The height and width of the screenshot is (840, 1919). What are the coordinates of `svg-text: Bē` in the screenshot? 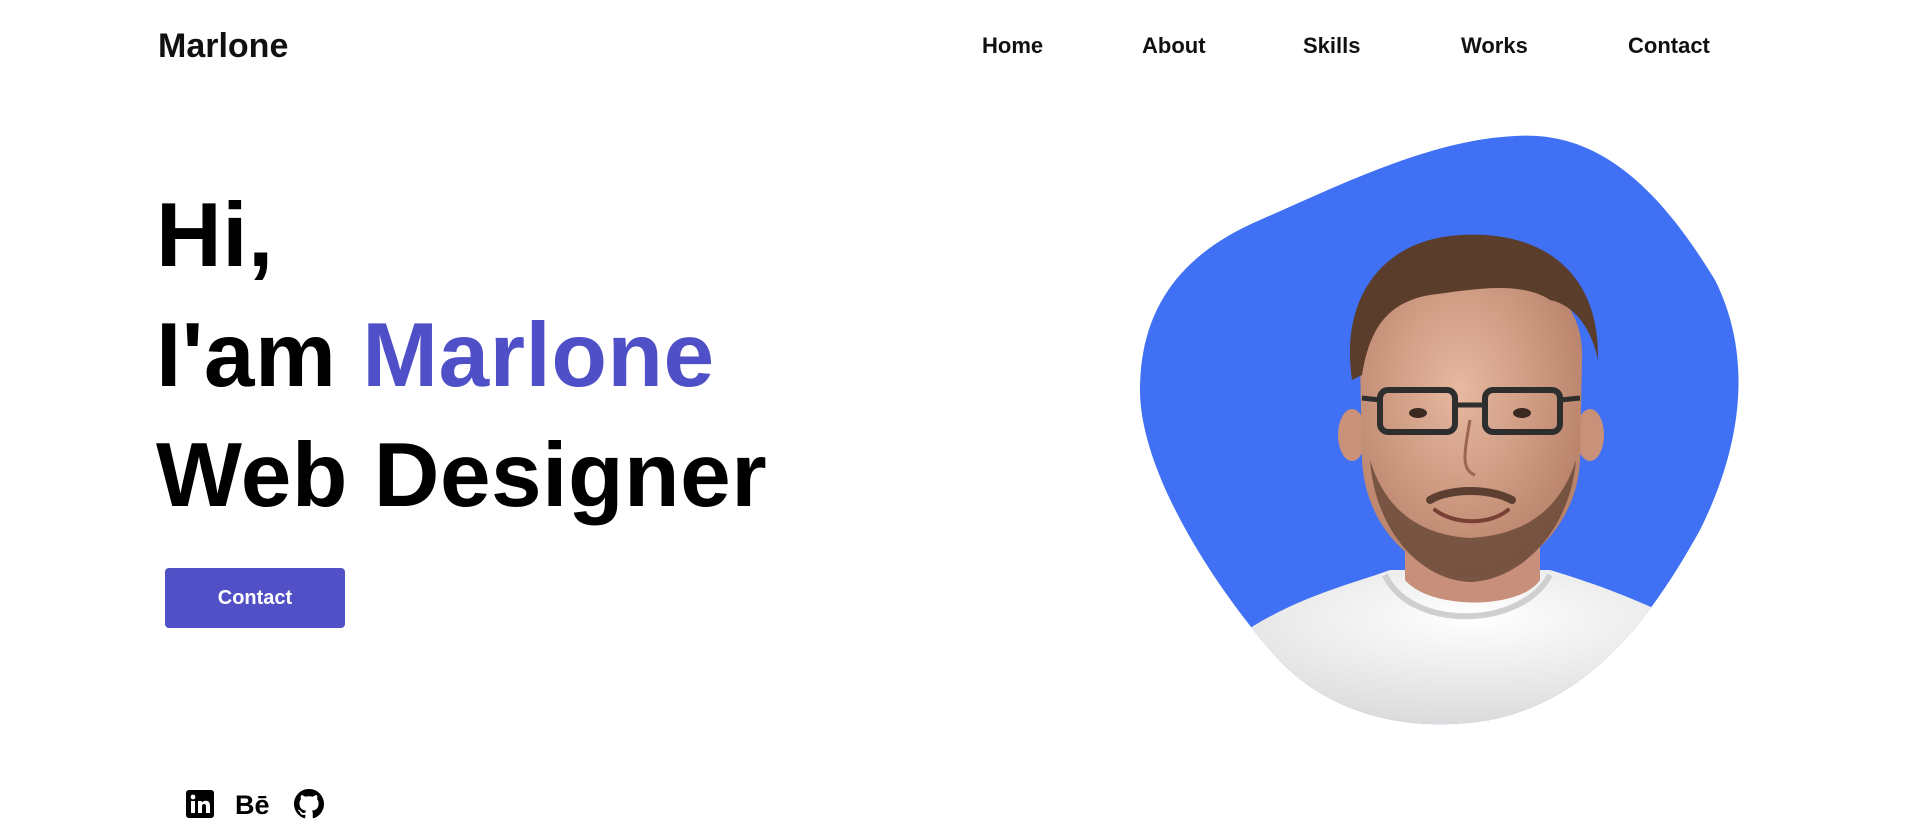 It's located at (252, 805).